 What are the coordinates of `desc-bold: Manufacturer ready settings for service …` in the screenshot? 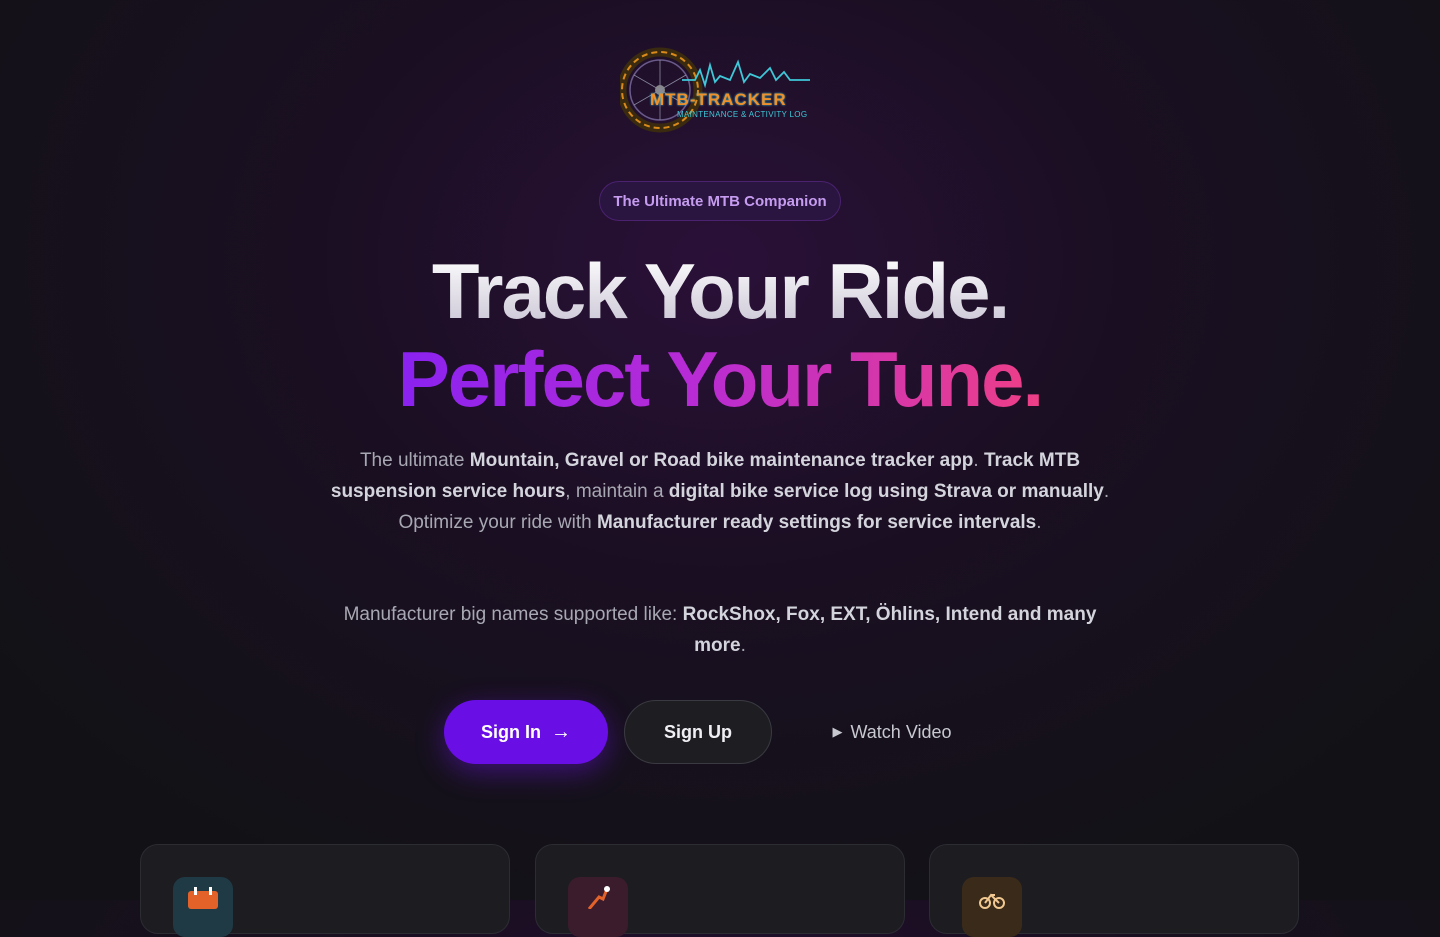 It's located at (816, 522).